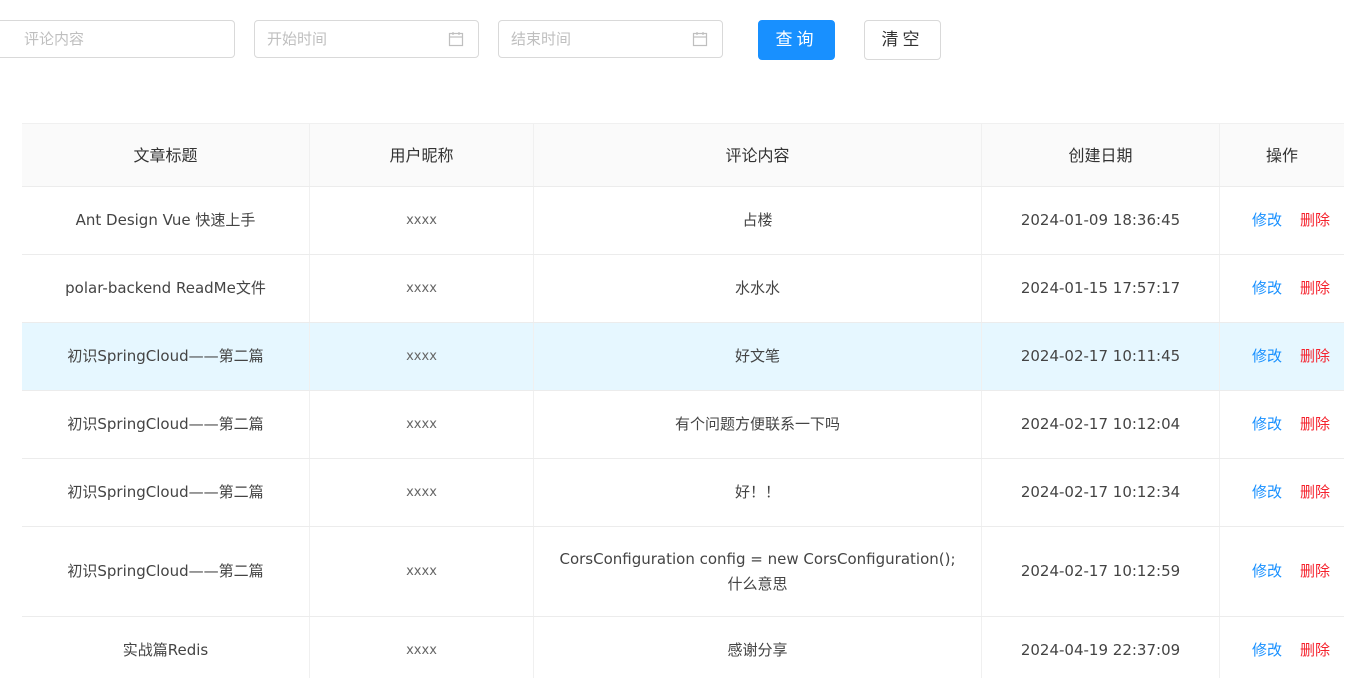 The height and width of the screenshot is (678, 1364). I want to click on created-date-cell: 2024-02-17 10:12:34, so click(1101, 492).